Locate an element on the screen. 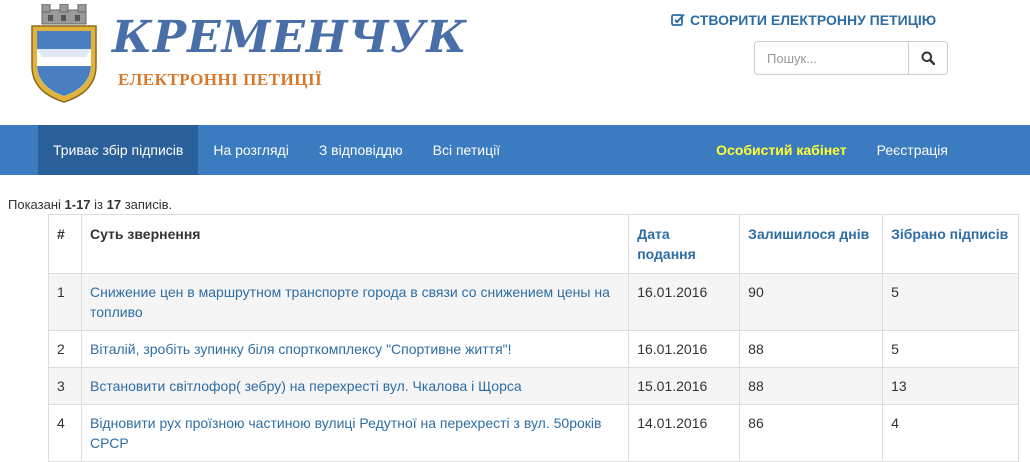 Image resolution: width=1030 pixels, height=462 pixels. nav-under-review: На розгляді is located at coordinates (250, 150).